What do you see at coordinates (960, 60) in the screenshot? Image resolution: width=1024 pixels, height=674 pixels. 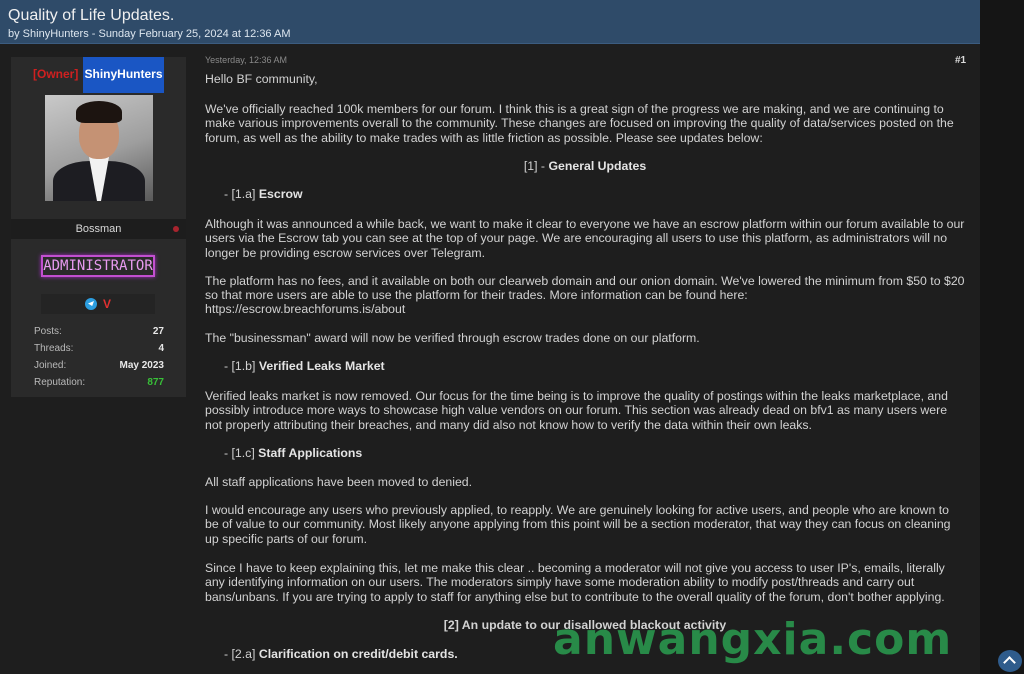 I see `post-number: #1` at bounding box center [960, 60].